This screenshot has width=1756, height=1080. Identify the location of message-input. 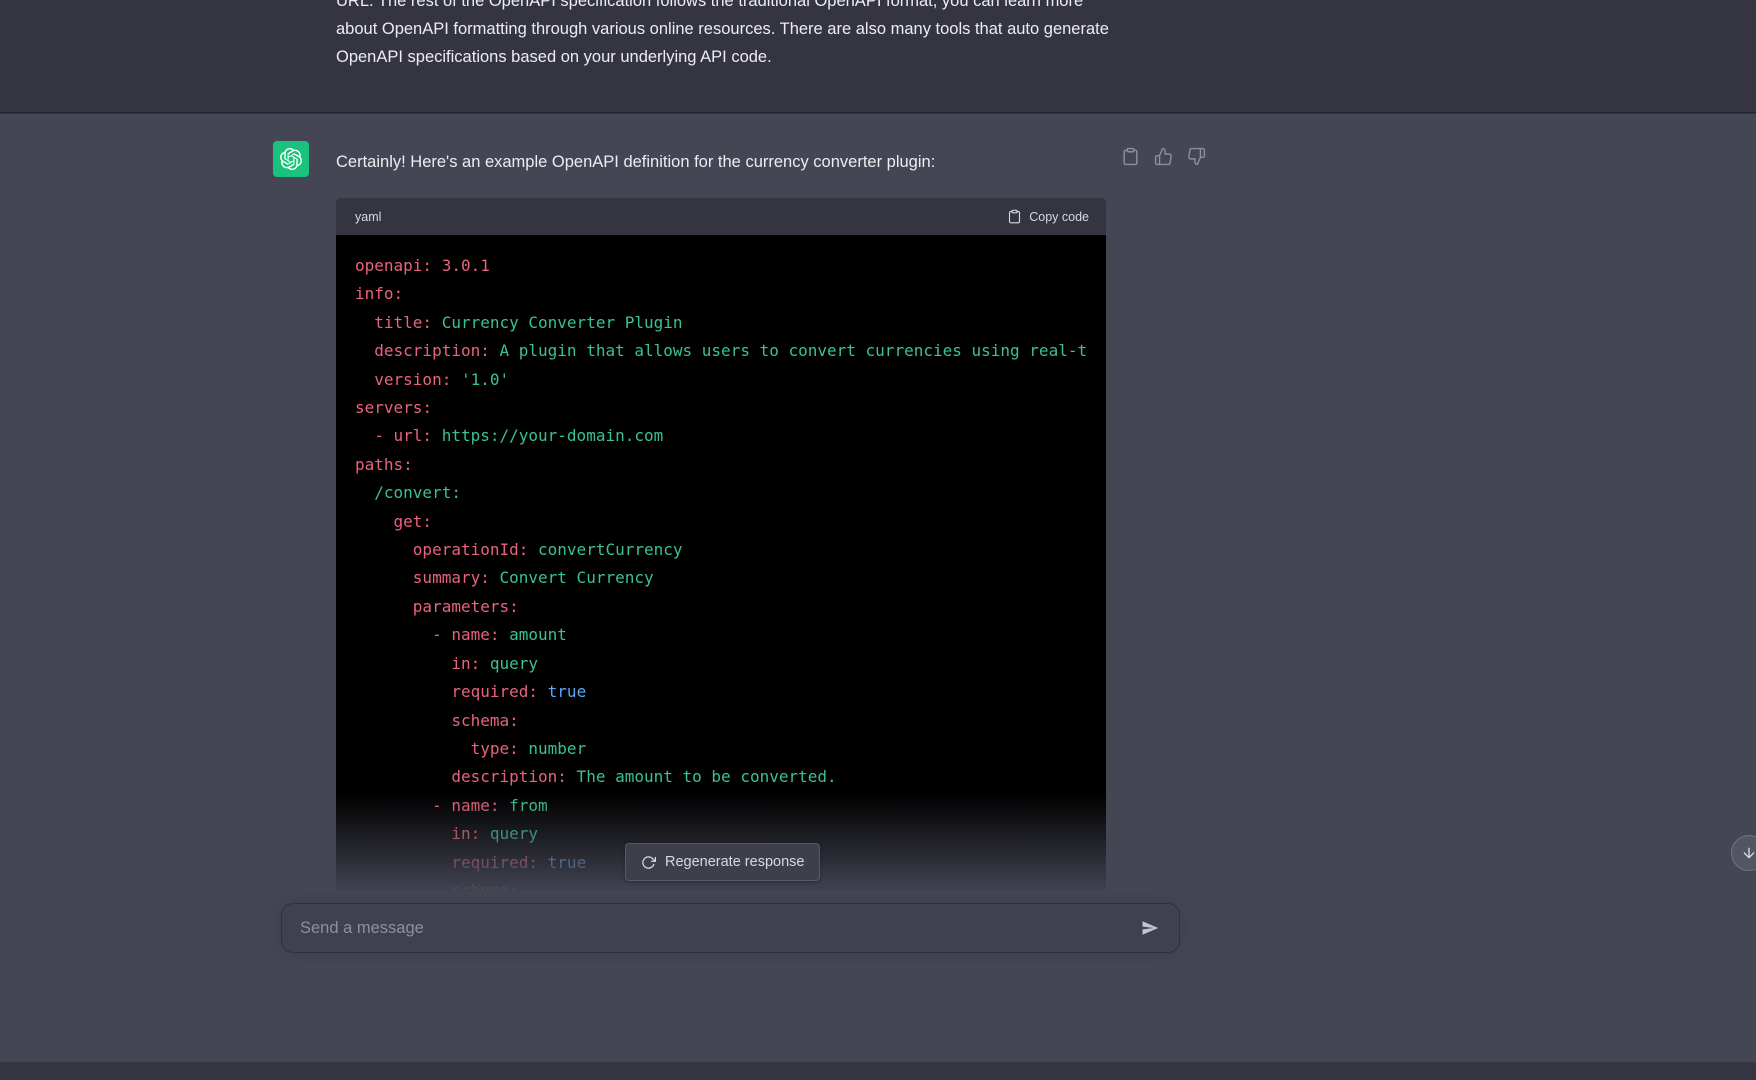
(730, 928).